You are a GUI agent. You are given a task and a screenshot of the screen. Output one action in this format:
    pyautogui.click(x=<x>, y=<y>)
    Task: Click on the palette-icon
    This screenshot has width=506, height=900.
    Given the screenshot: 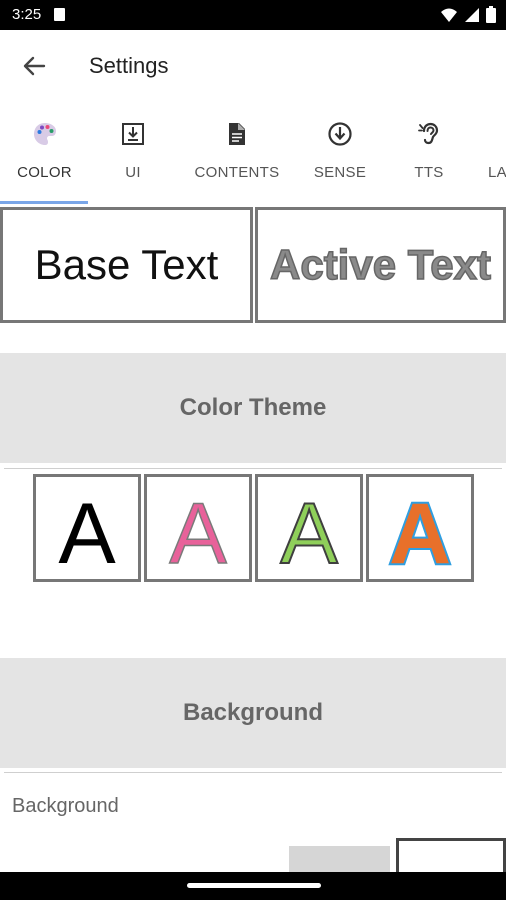 What is the action you would take?
    pyautogui.click(x=44, y=134)
    